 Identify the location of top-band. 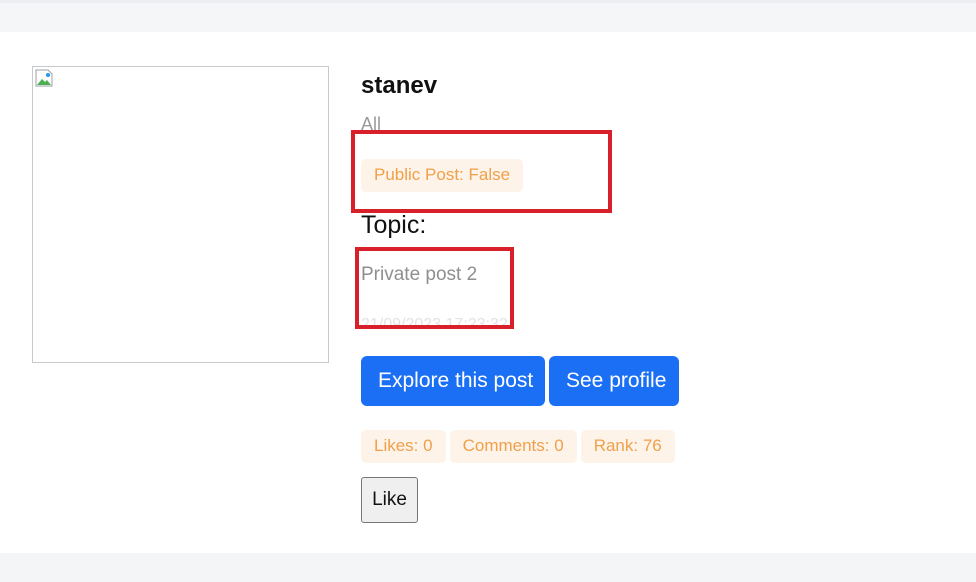
(488, 16).